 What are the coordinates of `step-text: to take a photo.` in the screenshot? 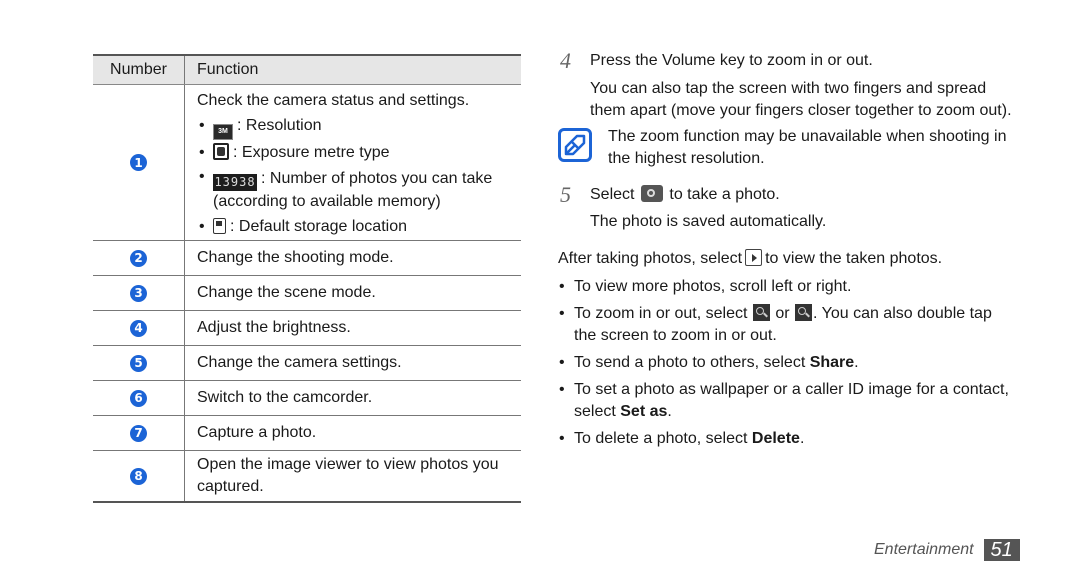 It's located at (724, 194).